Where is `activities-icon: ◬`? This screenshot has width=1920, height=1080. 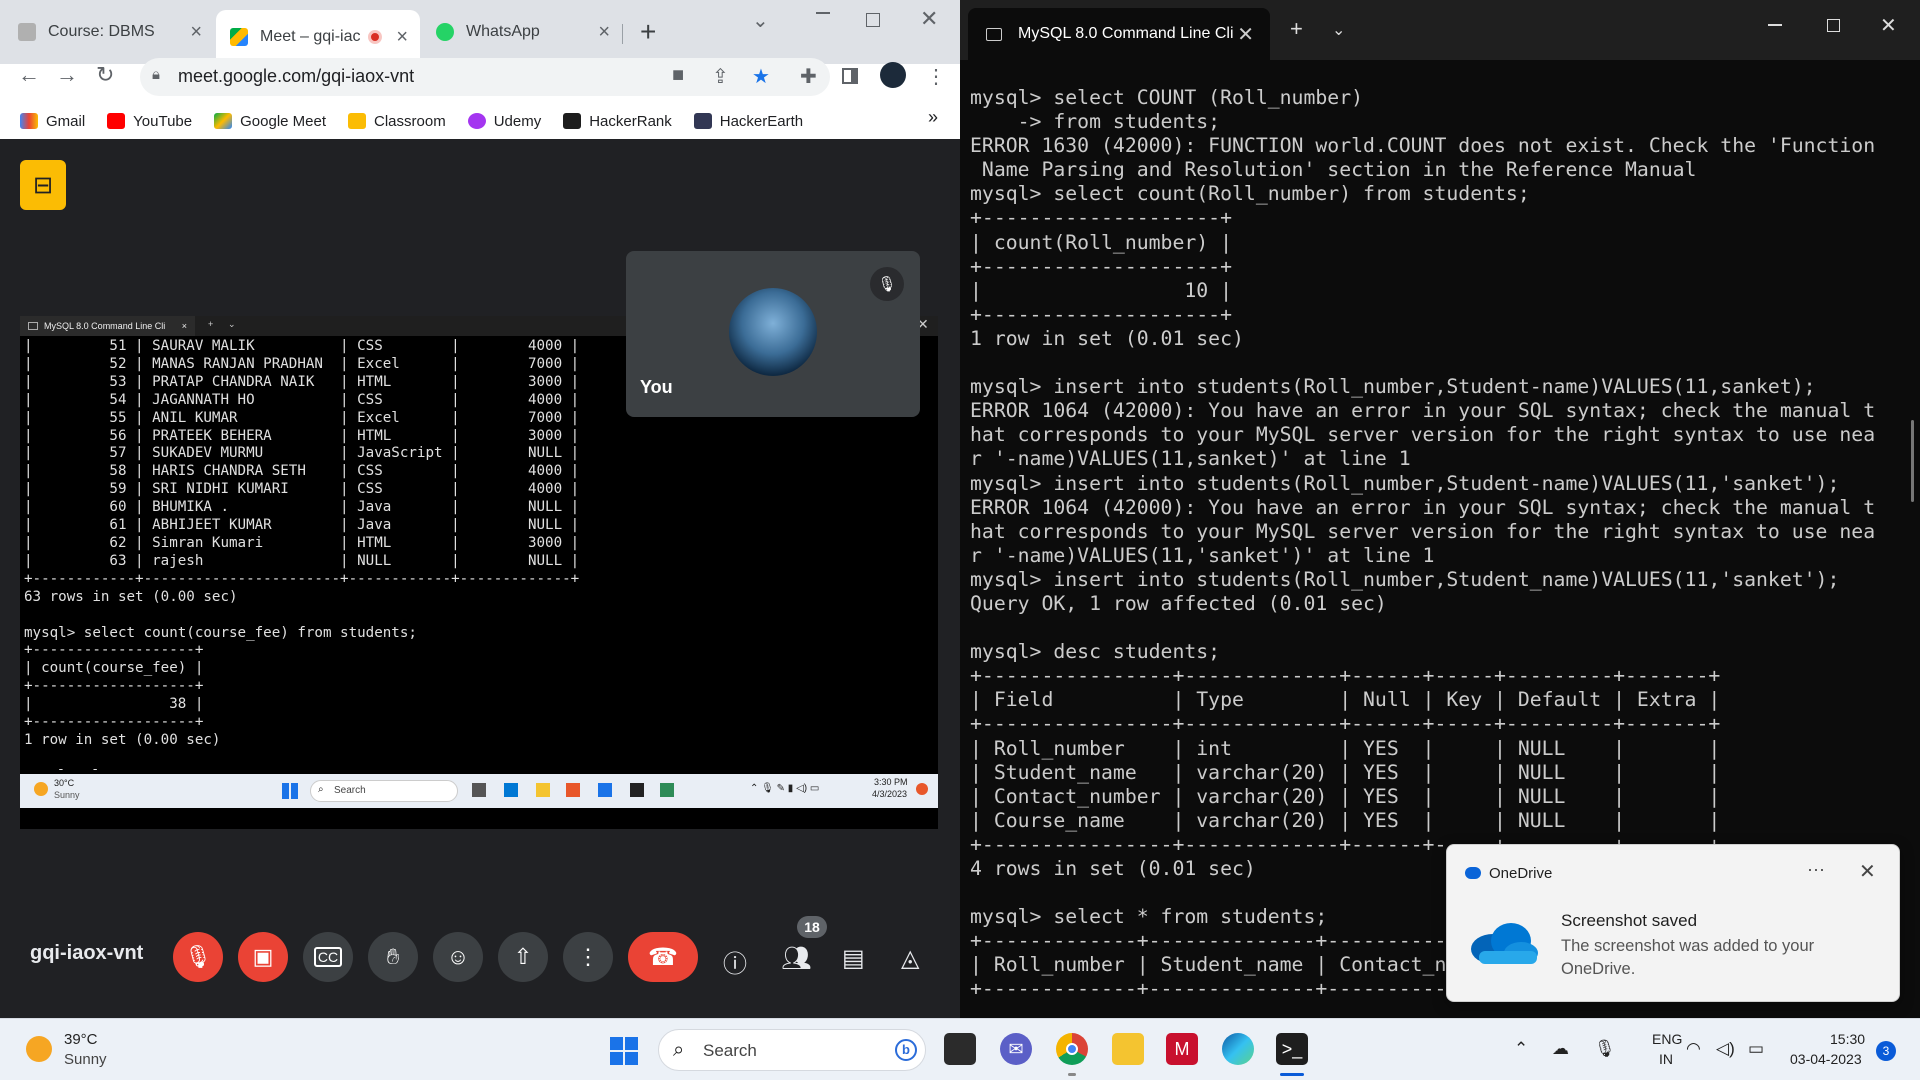 activities-icon: ◬ is located at coordinates (910, 958).